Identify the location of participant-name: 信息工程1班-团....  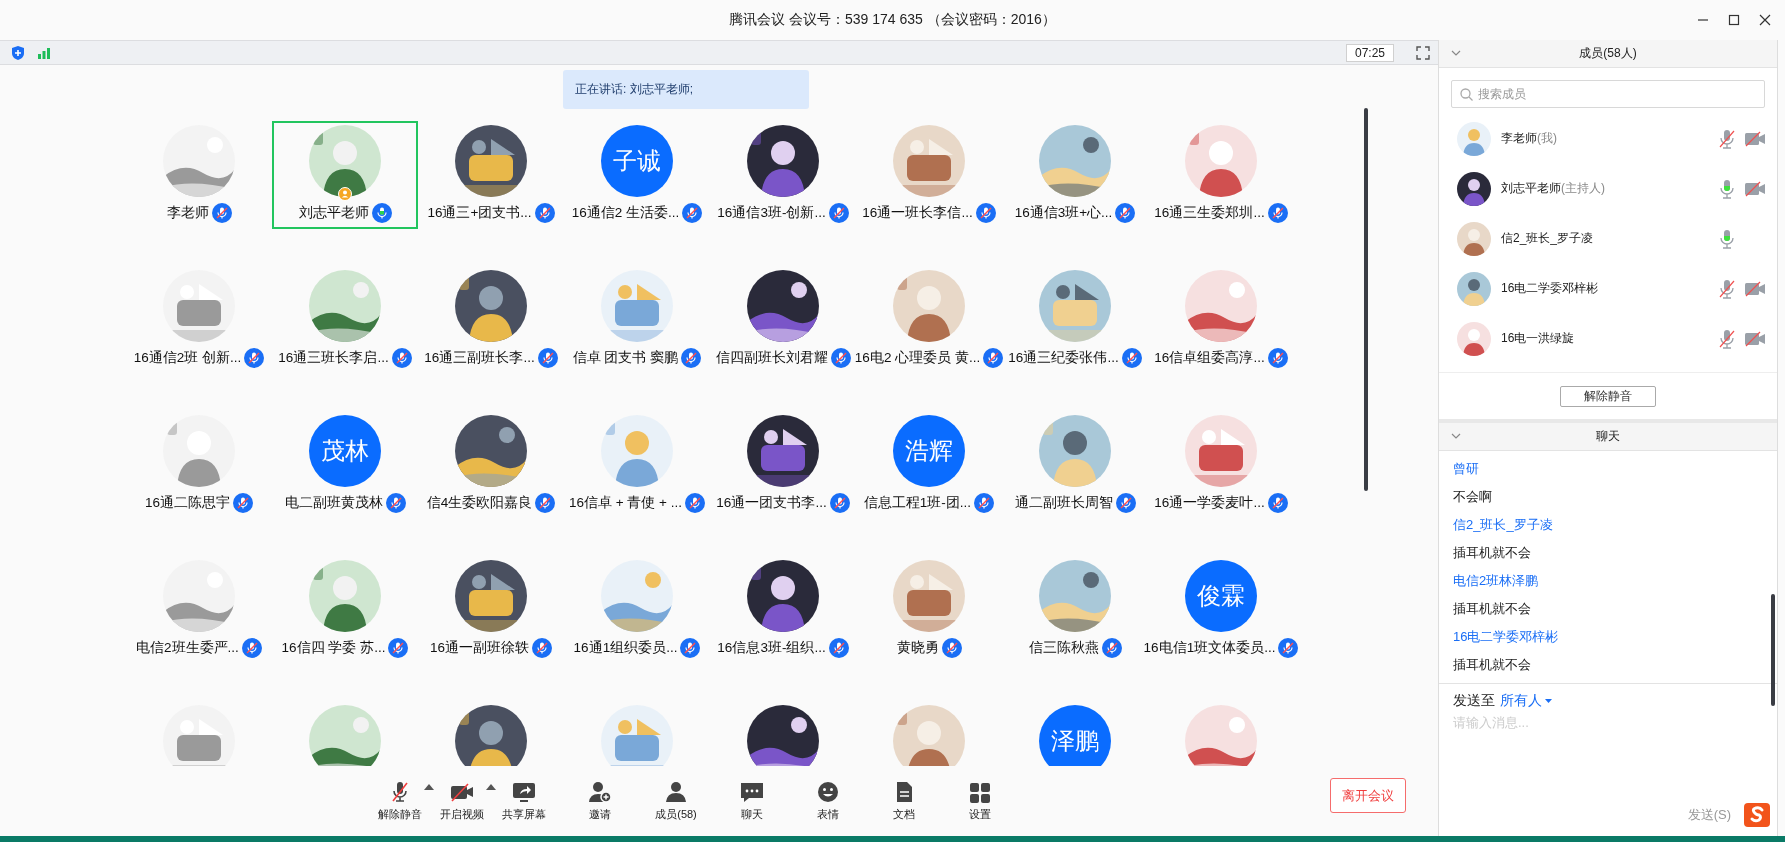
(917, 503).